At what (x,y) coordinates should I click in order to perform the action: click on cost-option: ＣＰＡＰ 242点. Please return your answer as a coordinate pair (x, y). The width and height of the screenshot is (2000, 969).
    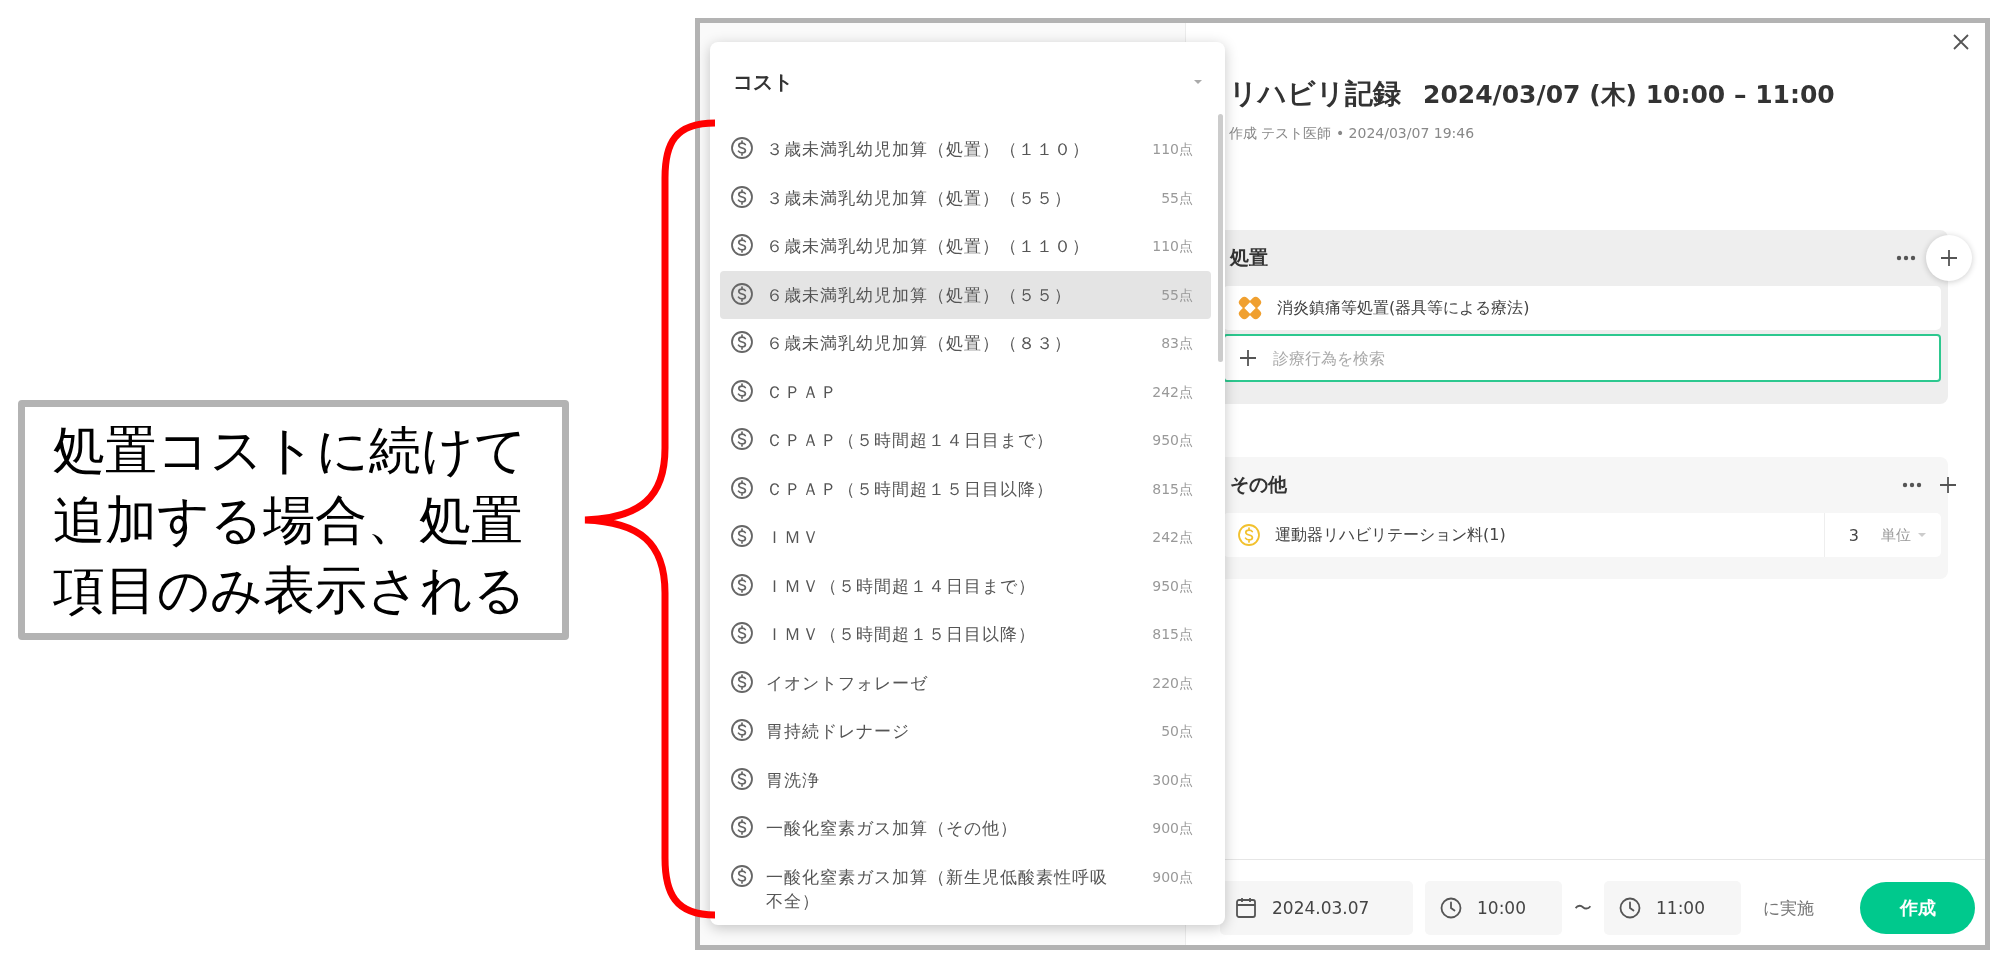
    Looking at the image, I should click on (965, 391).